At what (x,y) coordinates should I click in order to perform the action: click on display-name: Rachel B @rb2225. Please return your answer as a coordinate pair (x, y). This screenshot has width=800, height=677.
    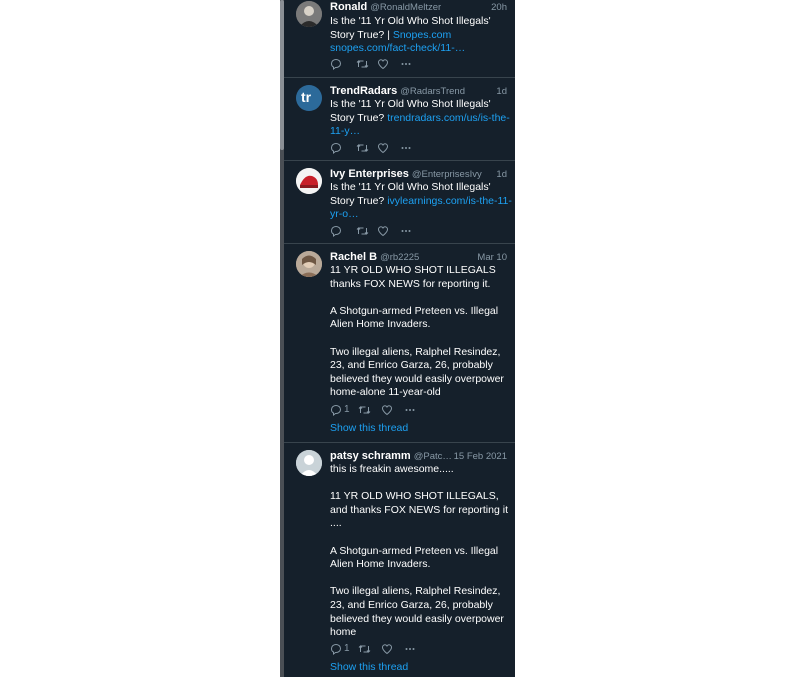
    Looking at the image, I should click on (374, 257).